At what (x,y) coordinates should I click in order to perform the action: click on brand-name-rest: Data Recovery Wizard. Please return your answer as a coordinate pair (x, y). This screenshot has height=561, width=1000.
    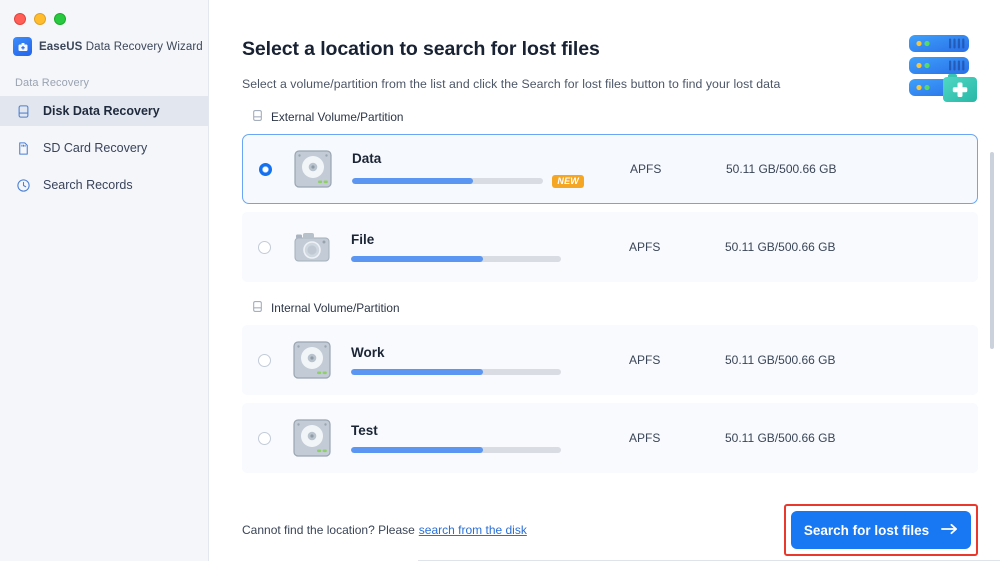
    Looking at the image, I should click on (144, 46).